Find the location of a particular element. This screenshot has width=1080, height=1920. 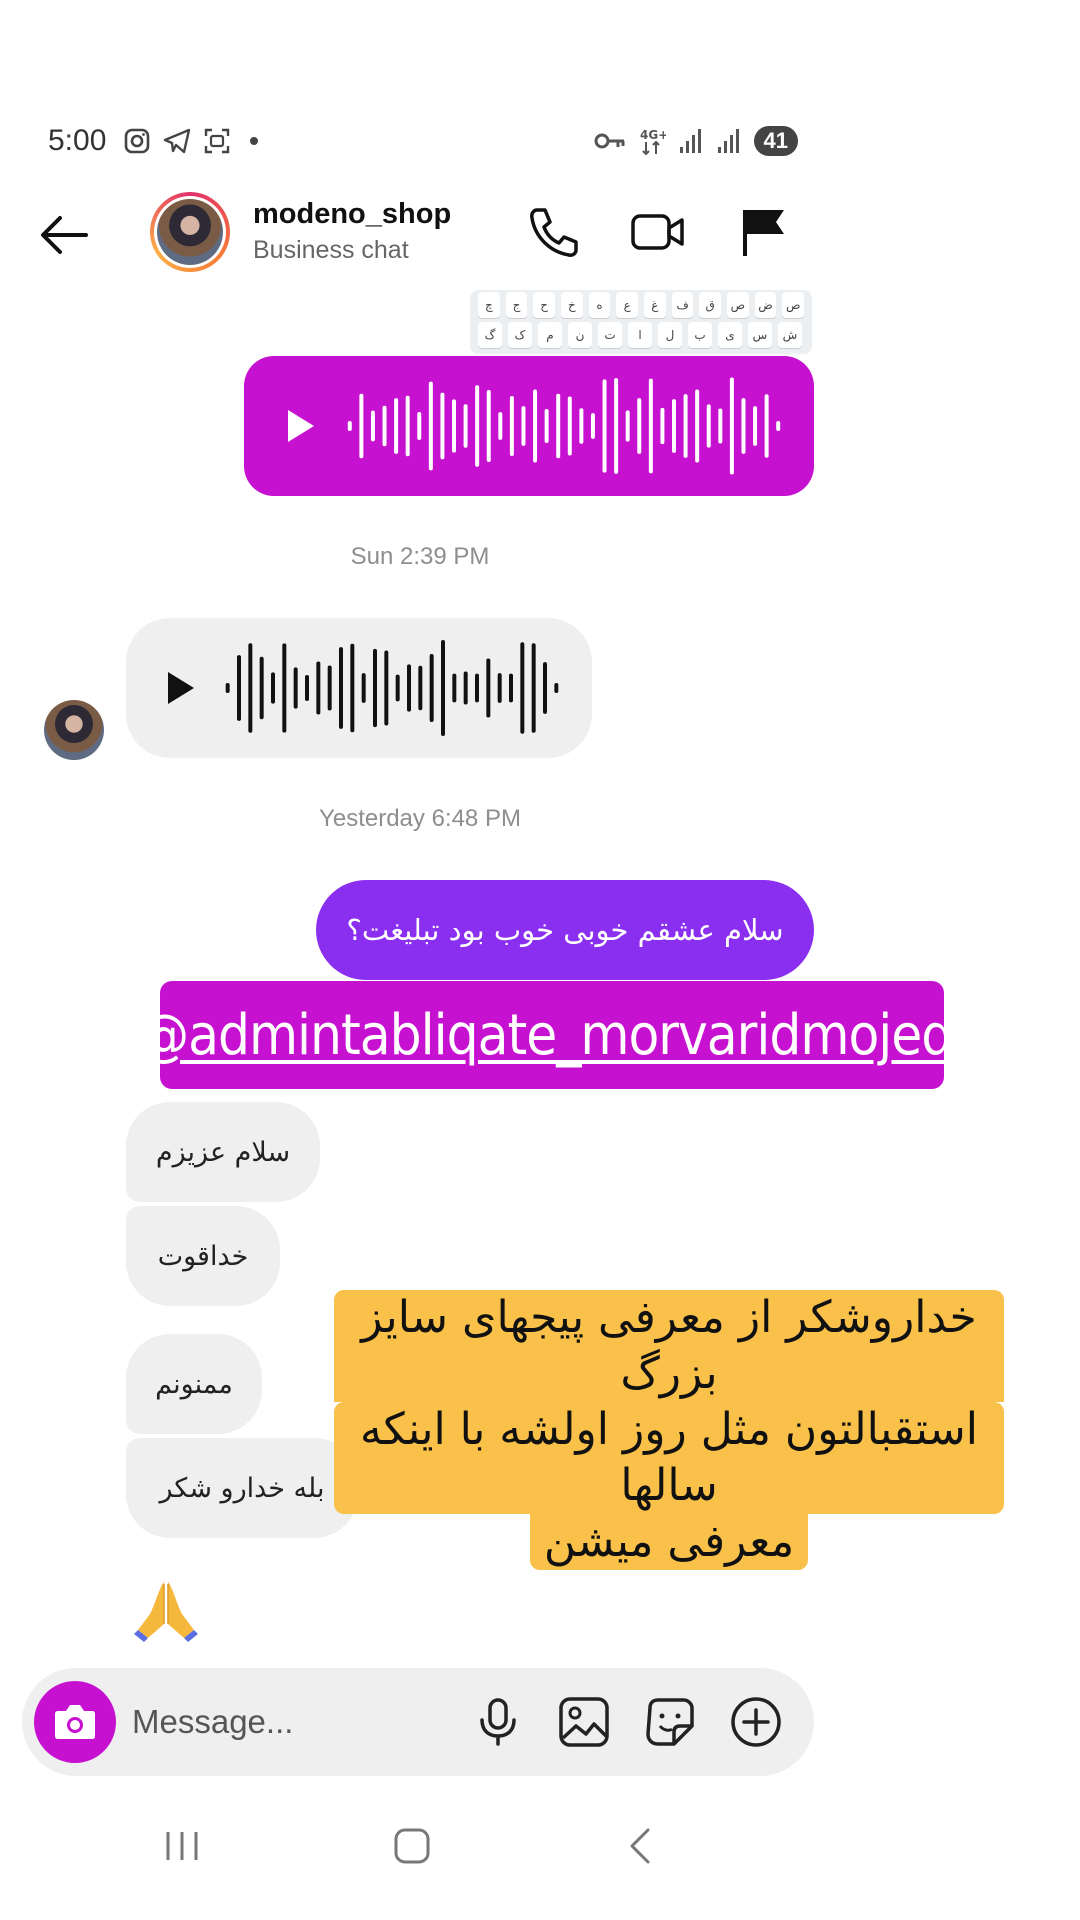

mention-link: @admintabliqate_morvaridmojedi is located at coordinates (553, 1035).